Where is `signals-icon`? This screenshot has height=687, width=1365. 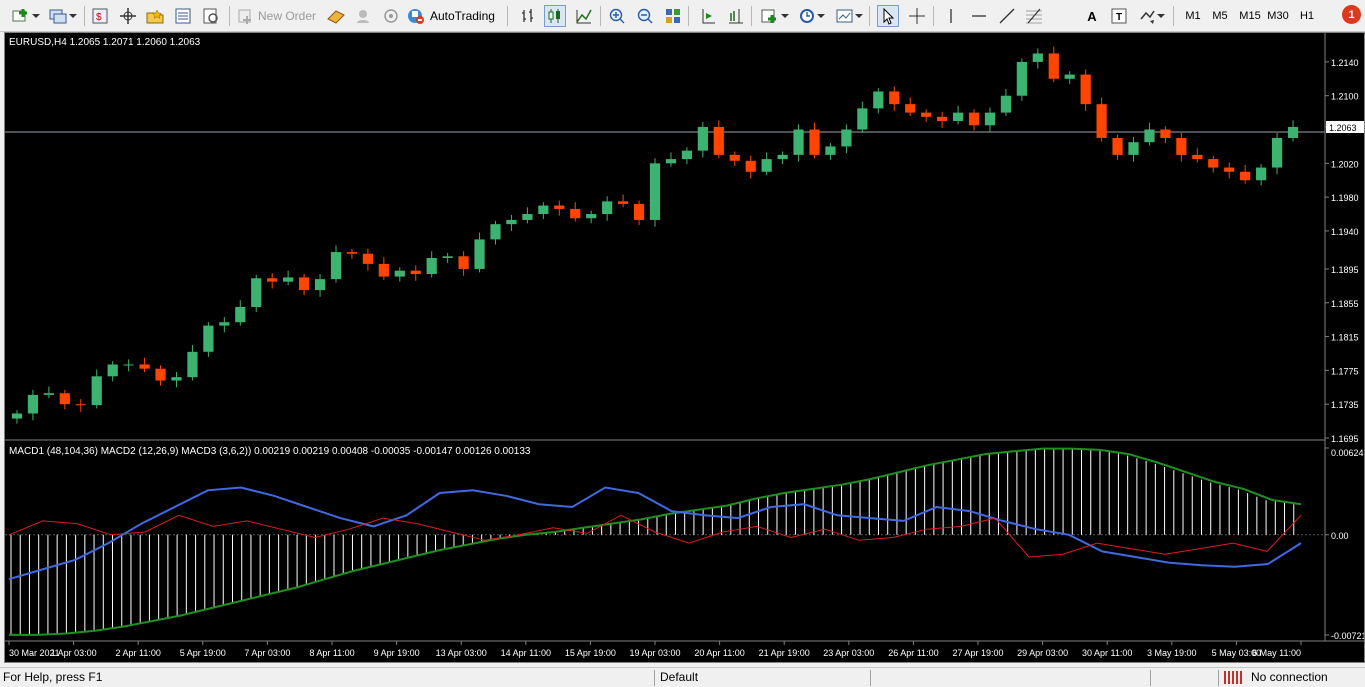 signals-icon is located at coordinates (363, 16).